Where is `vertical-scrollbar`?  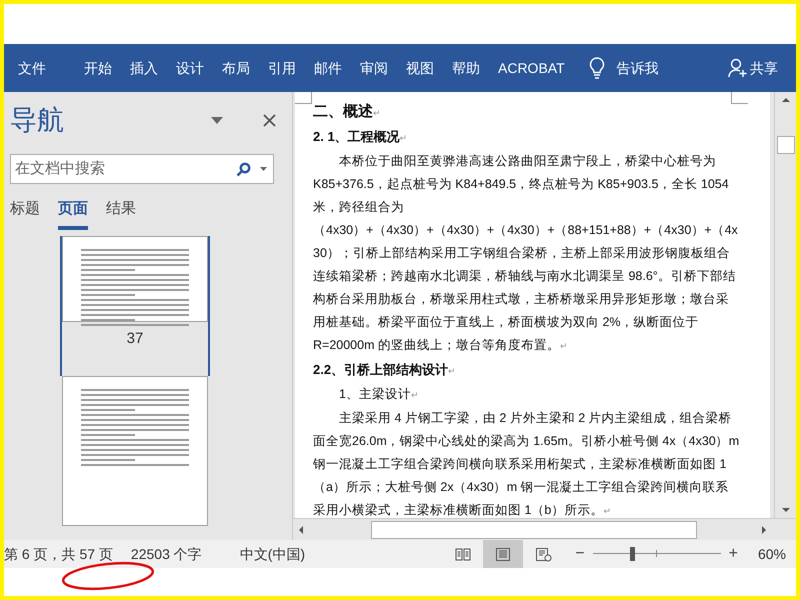
vertical-scrollbar is located at coordinates (785, 305).